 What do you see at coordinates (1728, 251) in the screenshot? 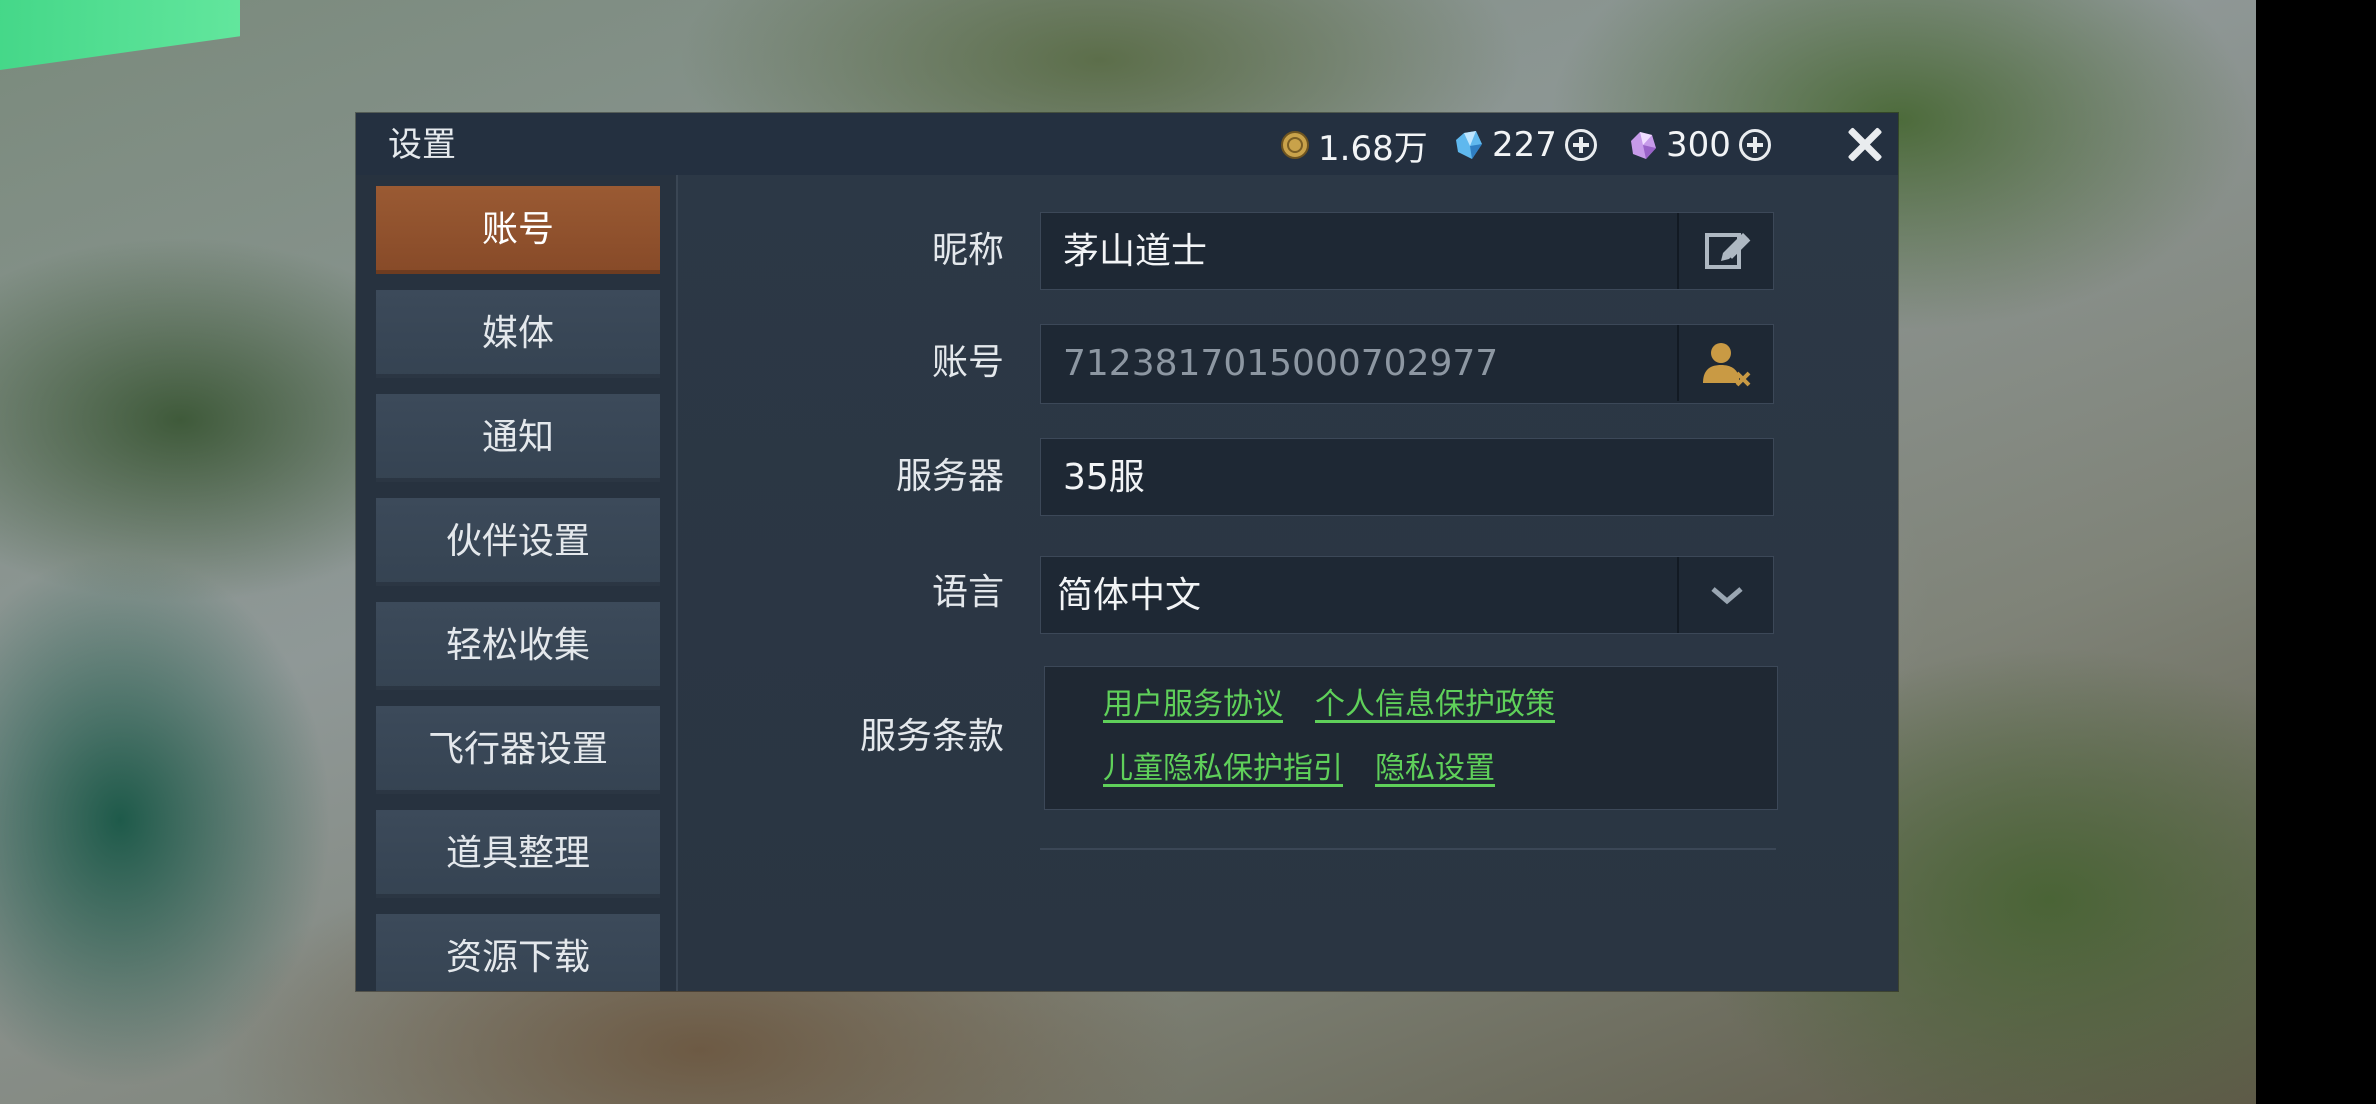
I see `edit-icon` at bounding box center [1728, 251].